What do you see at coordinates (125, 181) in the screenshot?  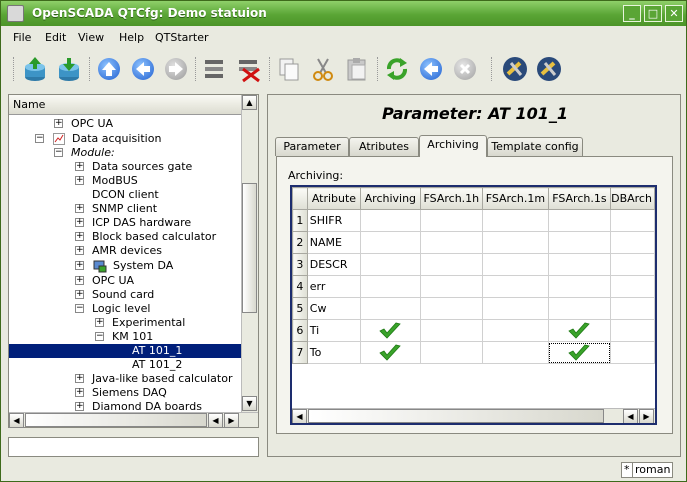 I see `tree-item: + ModBUS` at bounding box center [125, 181].